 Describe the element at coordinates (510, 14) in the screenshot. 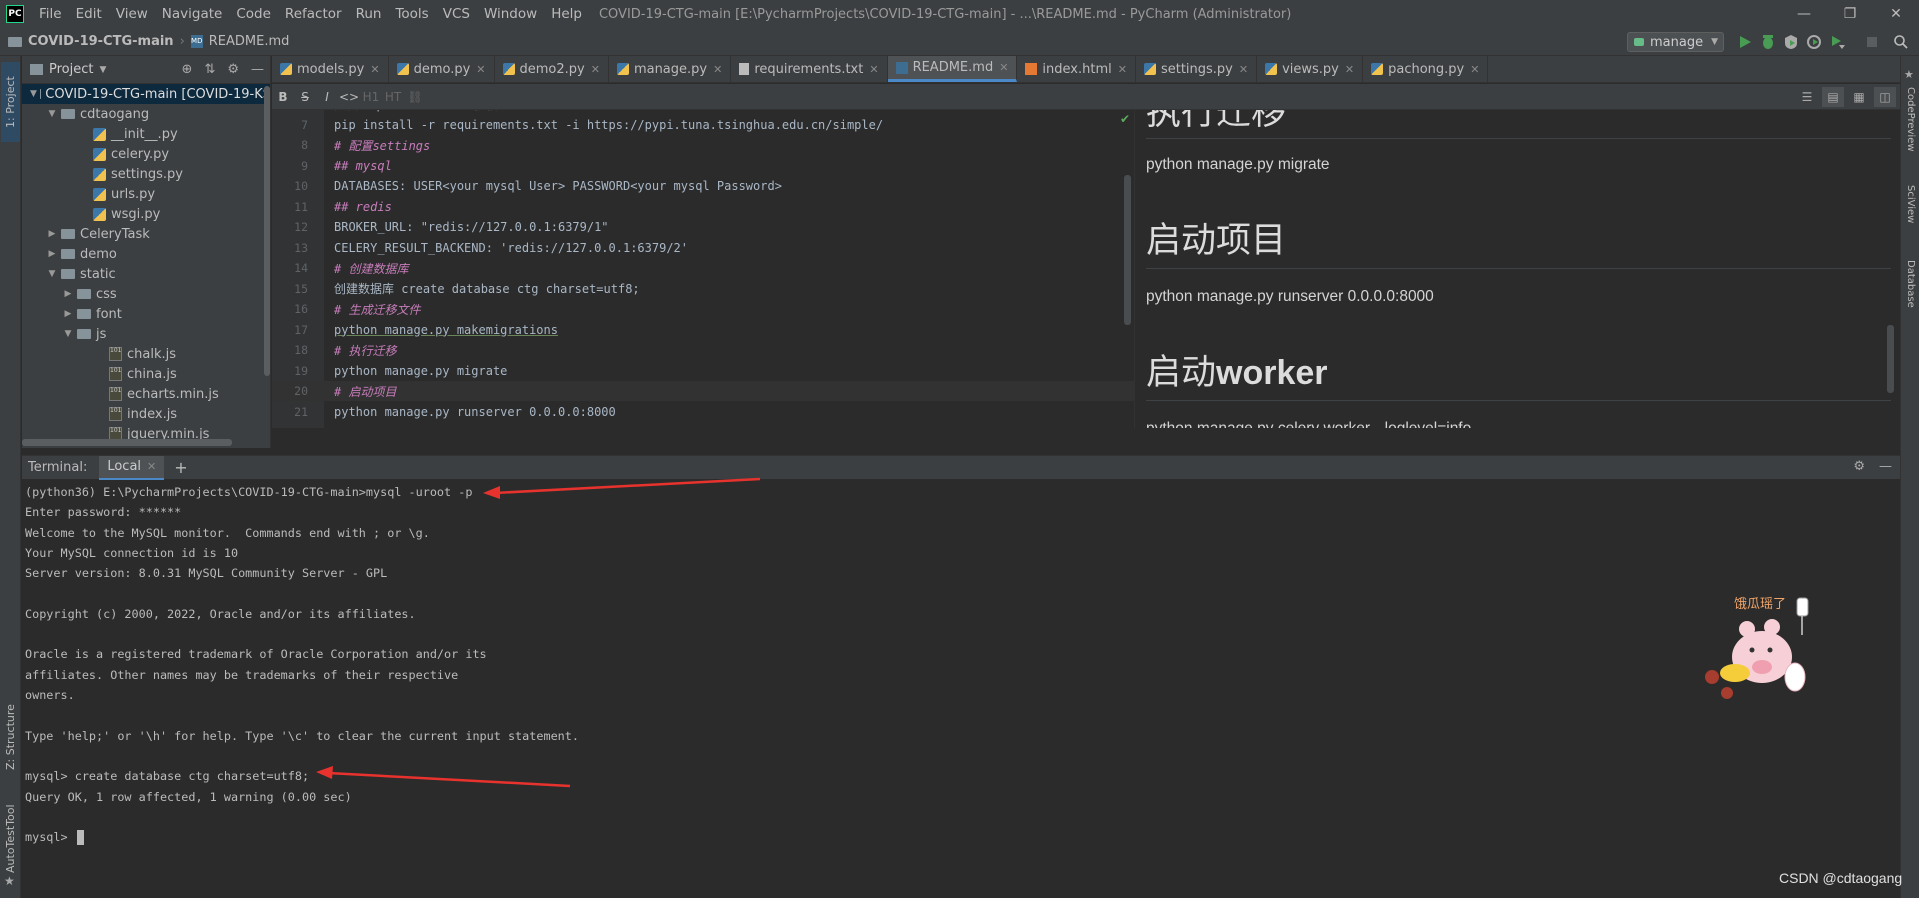

I see `menu-window: Window` at that location.